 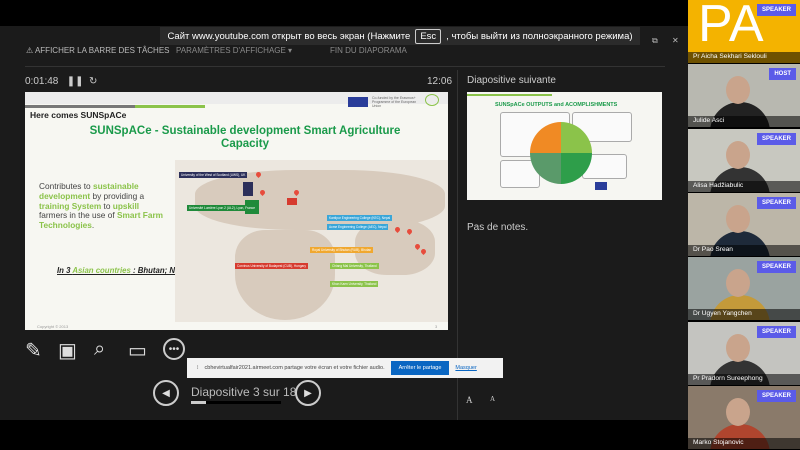 What do you see at coordinates (556, 105) in the screenshot?
I see `next-slide-title: SUNSpACe OUTPUTS and ACOMPLISHMENTS` at bounding box center [556, 105].